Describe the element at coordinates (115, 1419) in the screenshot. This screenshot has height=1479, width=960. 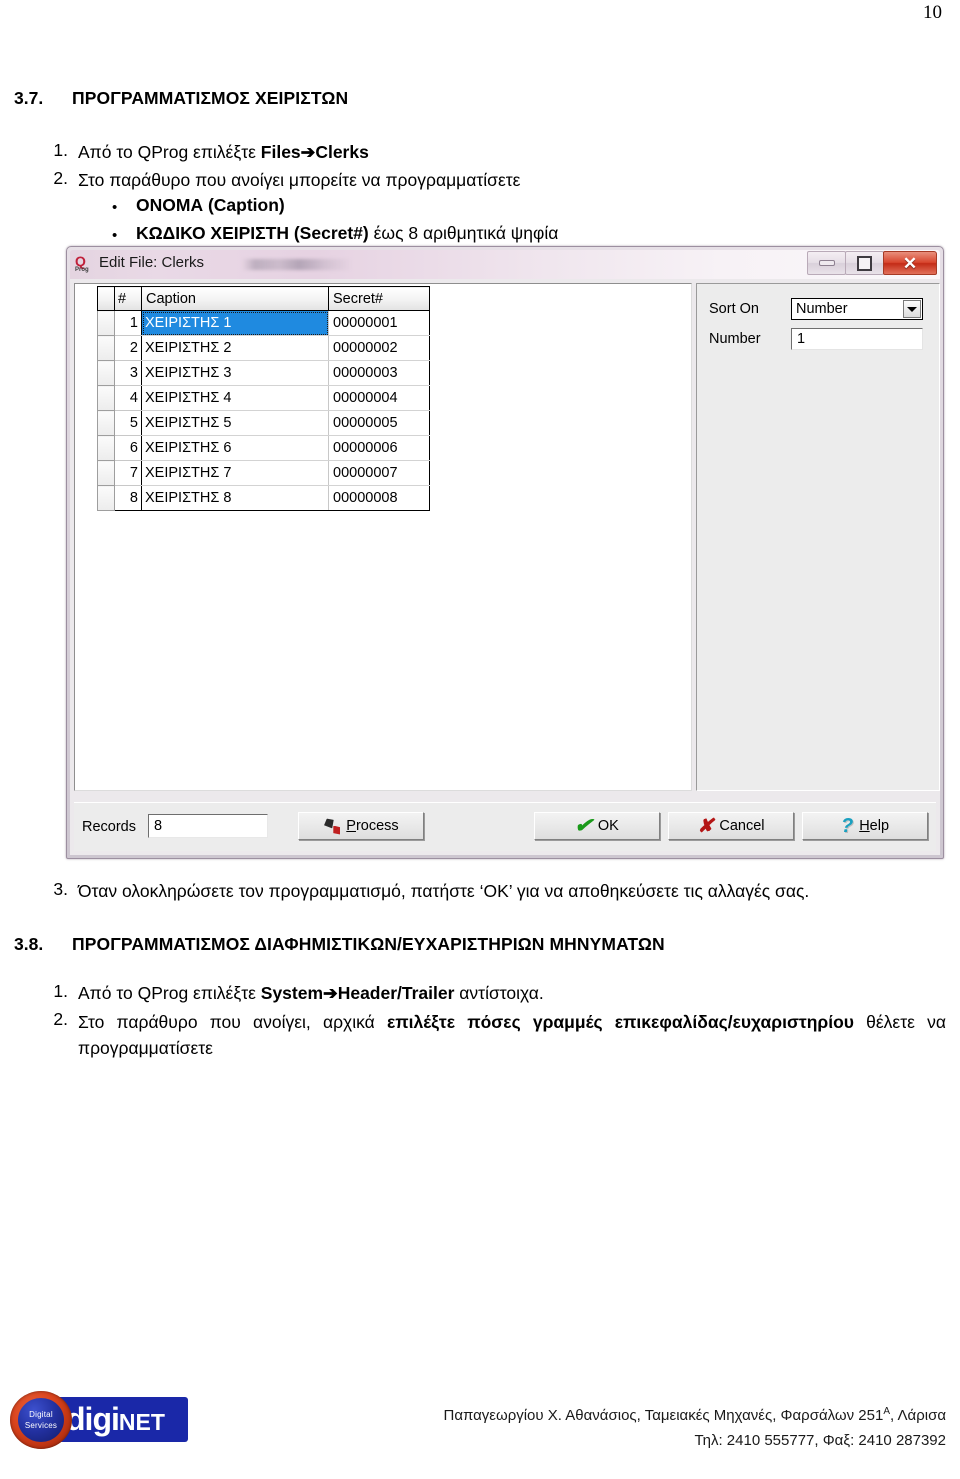
I see `logo-word-i: i` at that location.